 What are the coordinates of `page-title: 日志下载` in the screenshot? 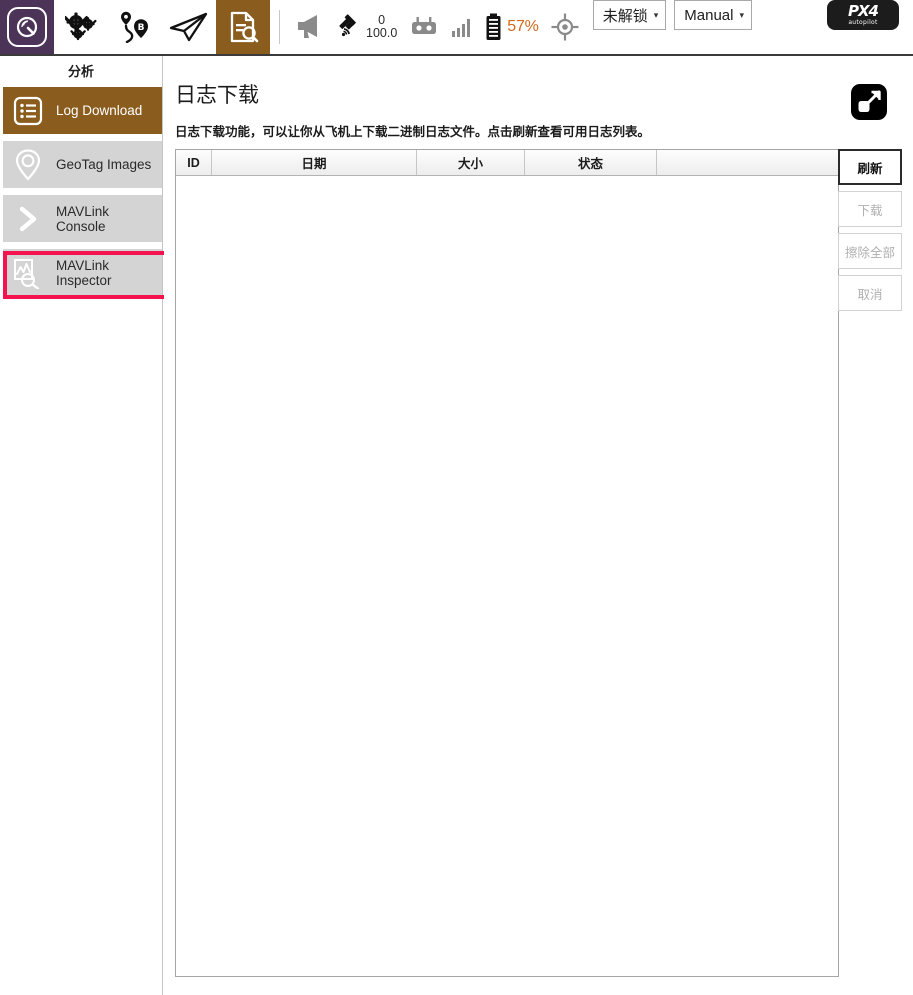 It's located at (217, 95).